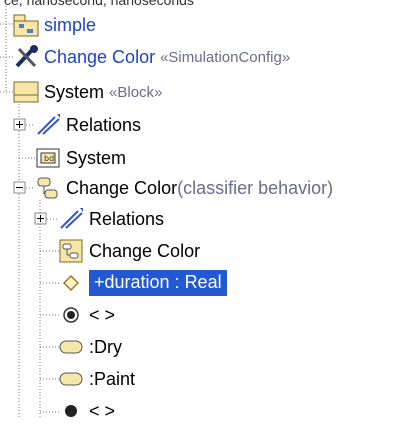 Image resolution: width=404 pixels, height=429 pixels. I want to click on stereotype-label: «SimulationConfig», so click(225, 57).